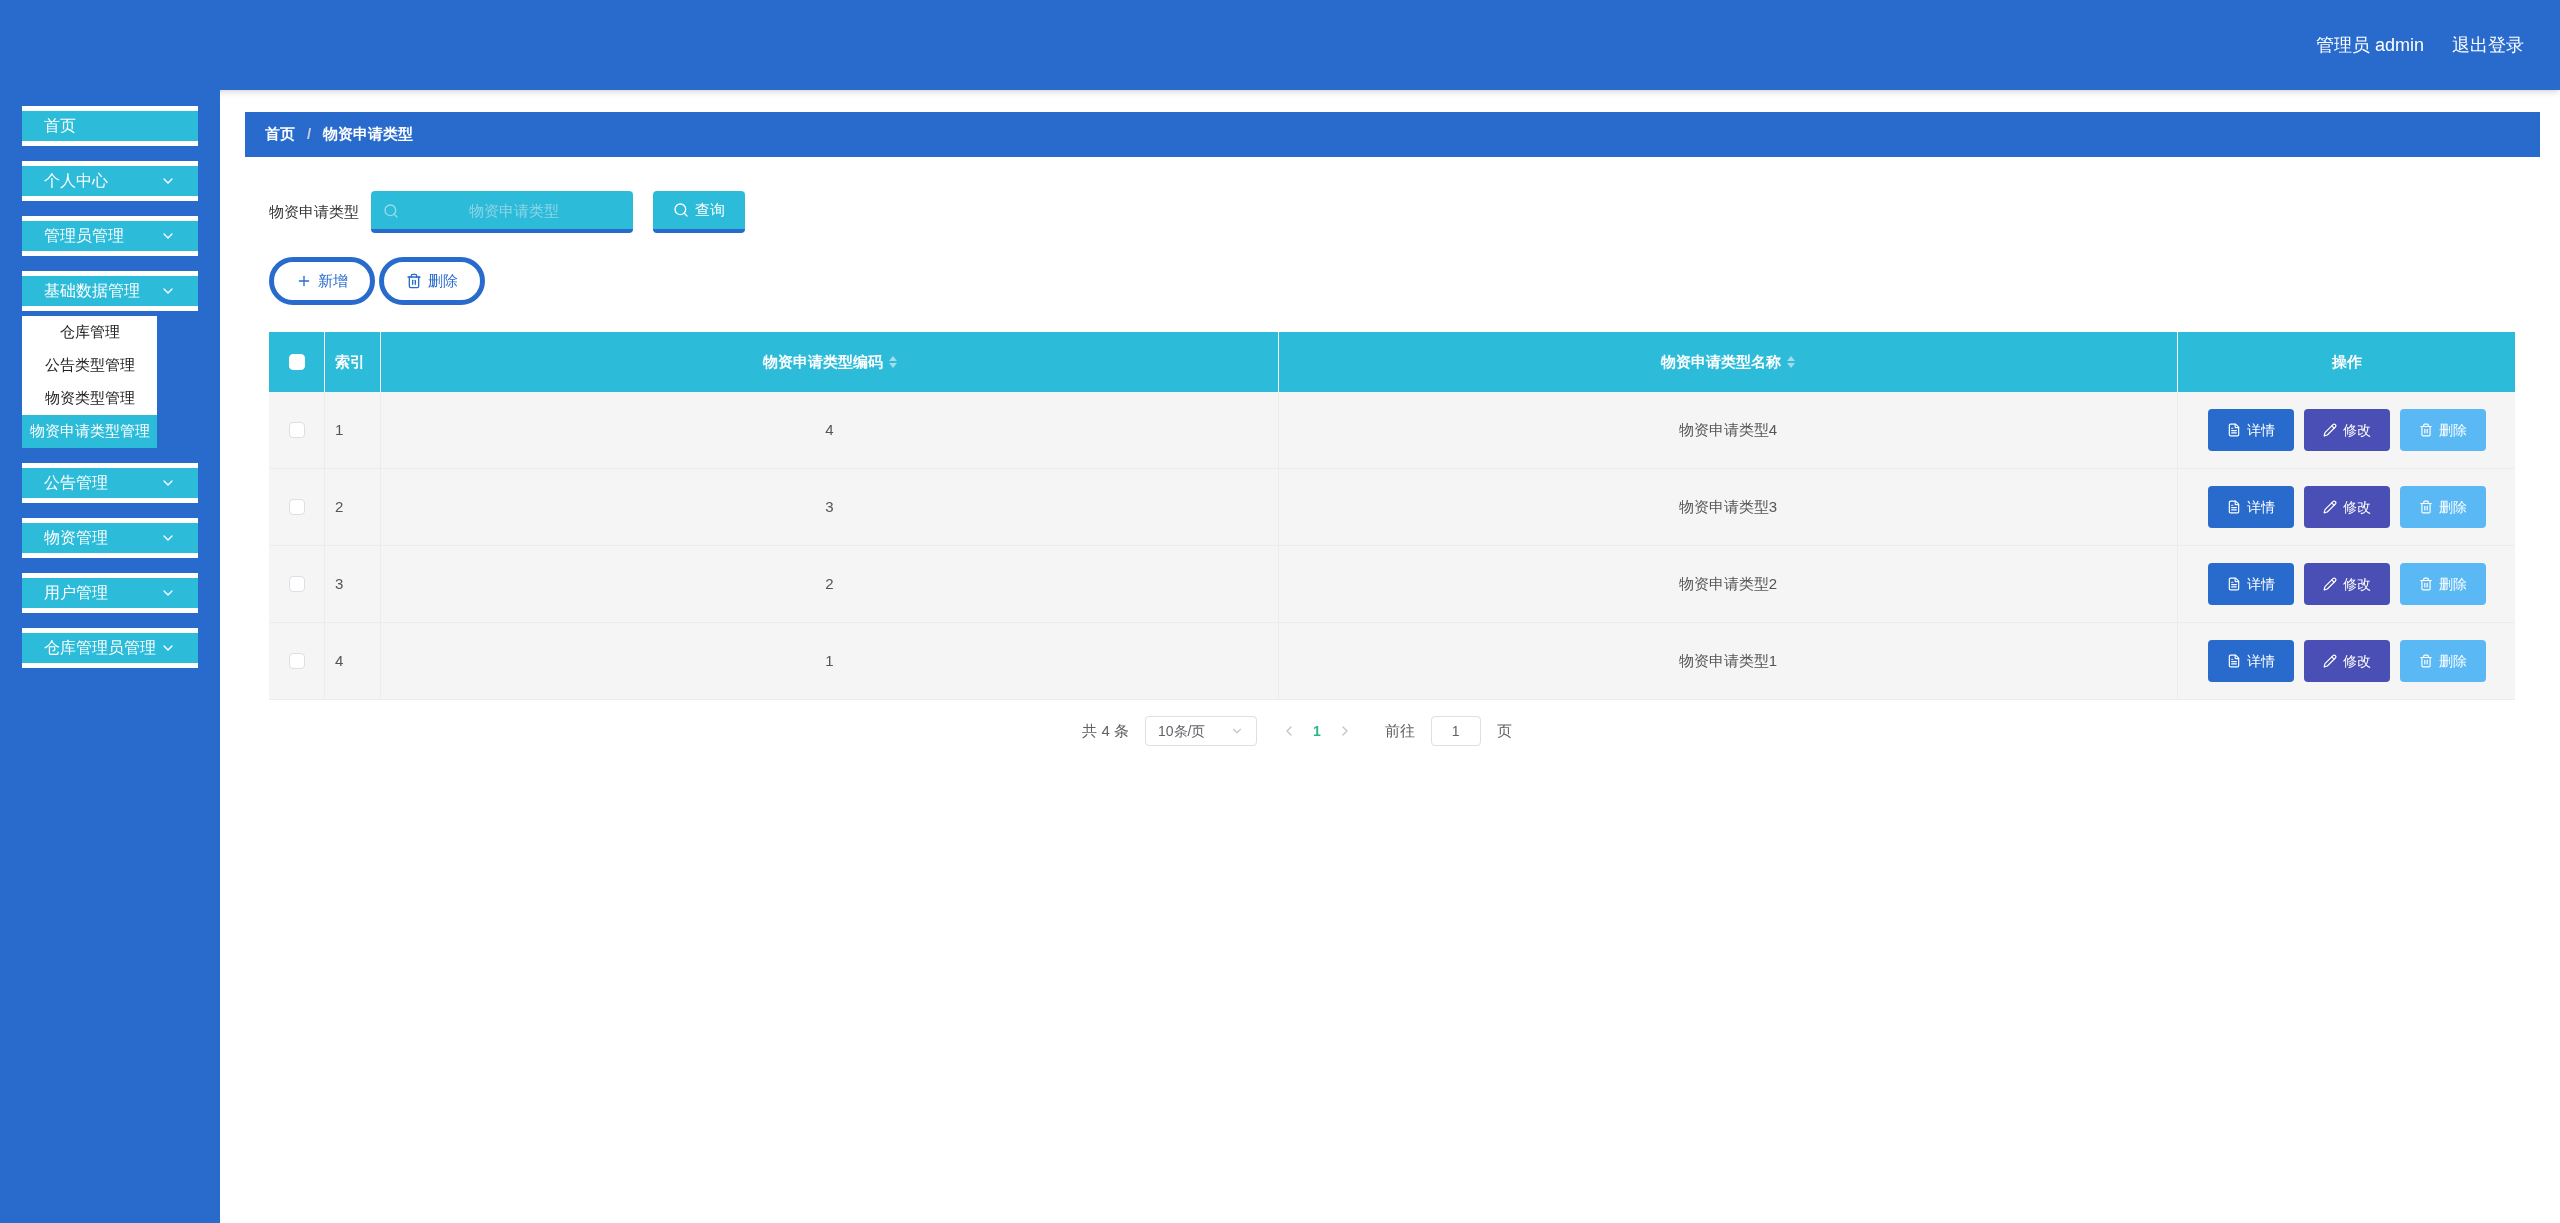 Image resolution: width=2560 pixels, height=1223 pixels. Describe the element at coordinates (314, 211) in the screenshot. I see `search-label: 物资申请类型` at that location.